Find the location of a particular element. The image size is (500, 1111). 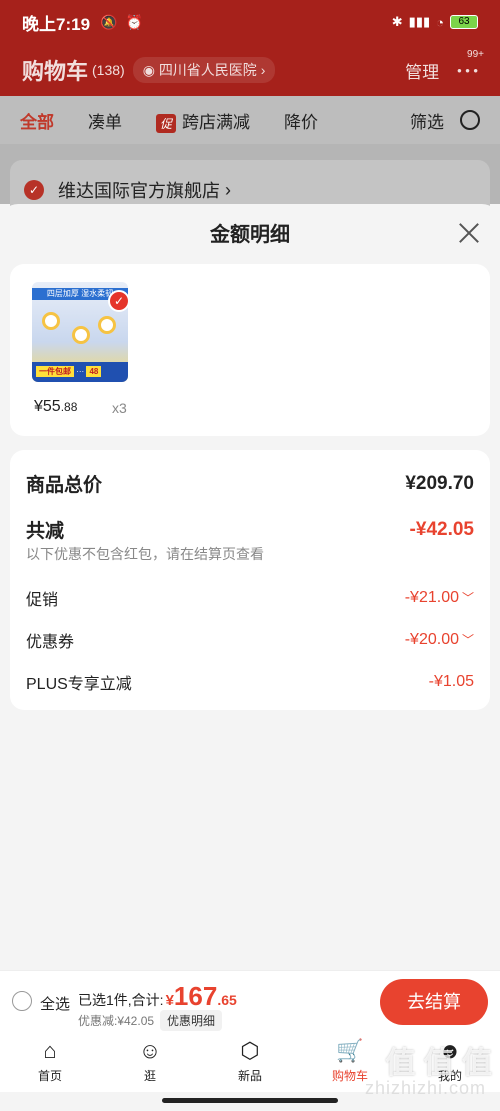

box-icon: ⬡ is located at coordinates (250, 1050).